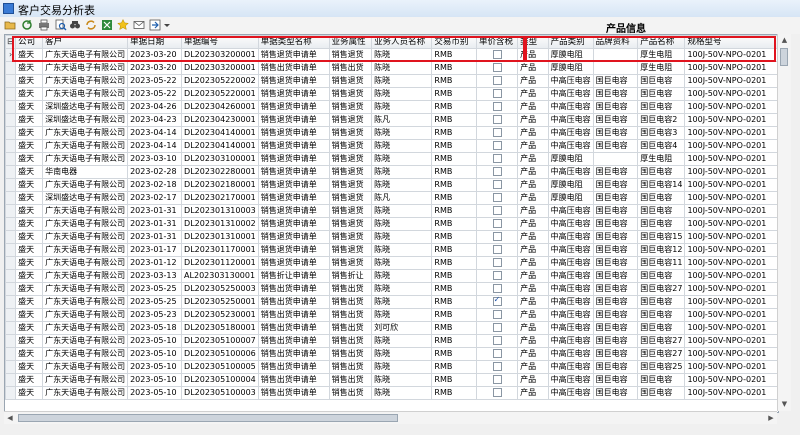  I want to click on table-cell: DL202305100007, so click(220, 341).